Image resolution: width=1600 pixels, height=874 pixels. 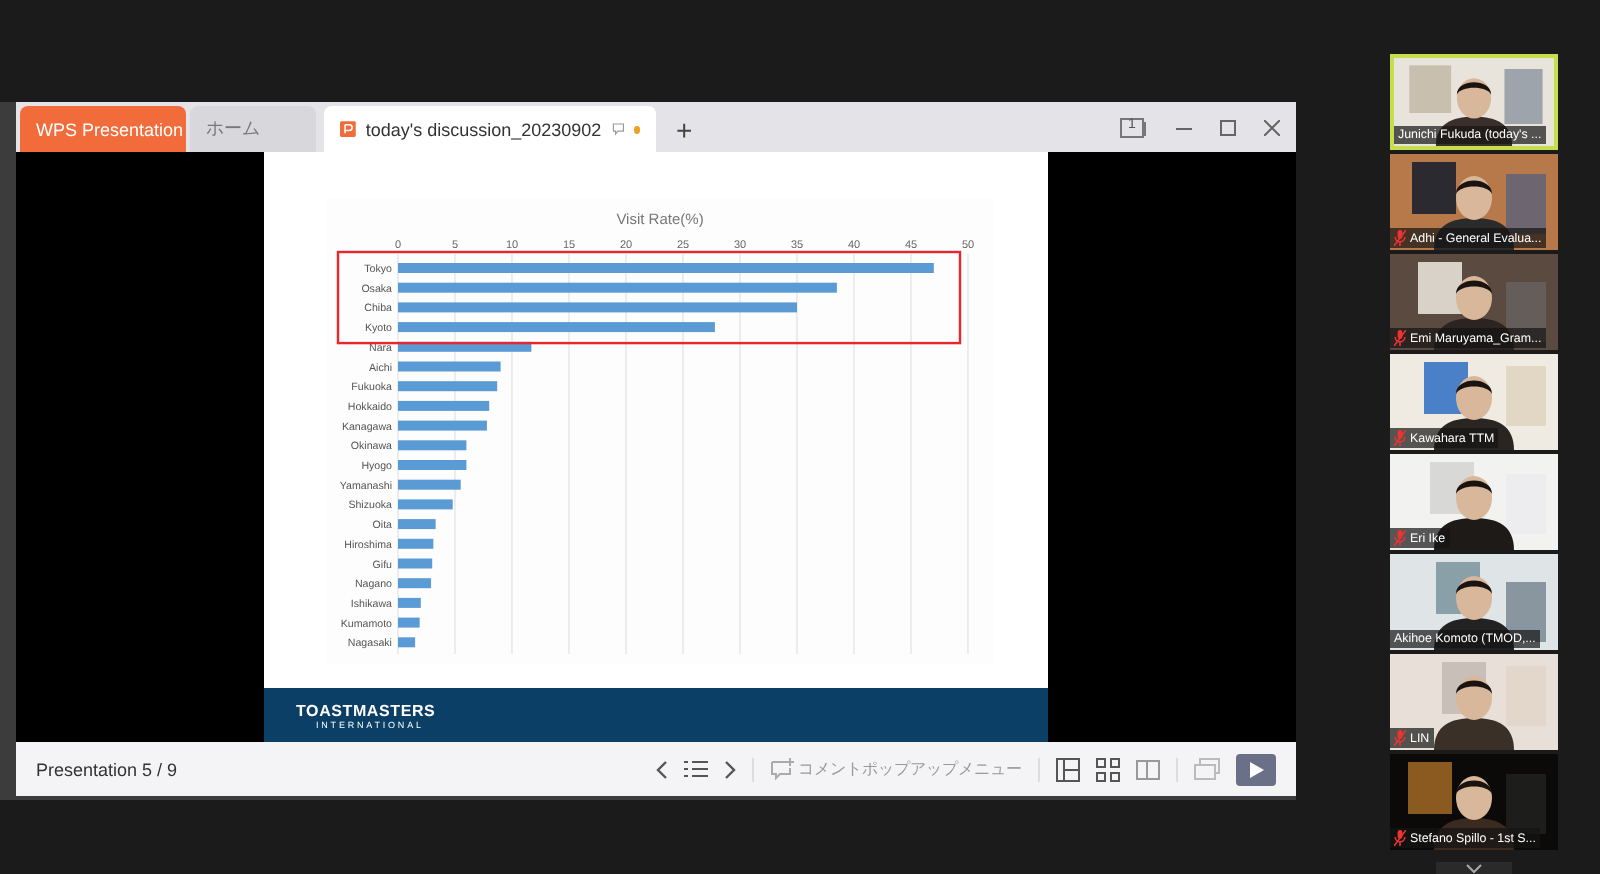 I want to click on slide-counter: Presentation 5 / 9, so click(x=107, y=769).